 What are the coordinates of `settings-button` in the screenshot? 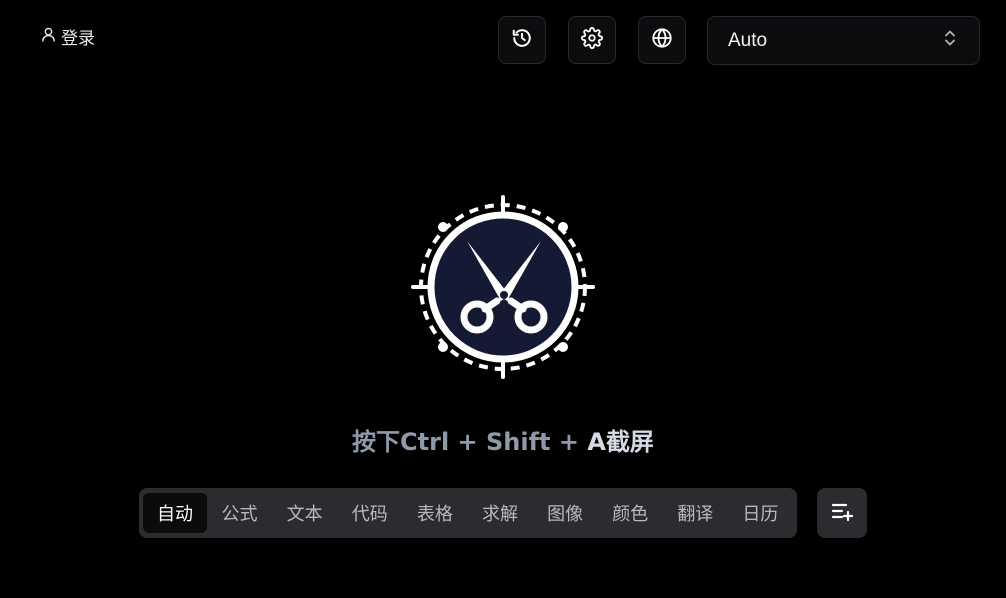 It's located at (592, 40).